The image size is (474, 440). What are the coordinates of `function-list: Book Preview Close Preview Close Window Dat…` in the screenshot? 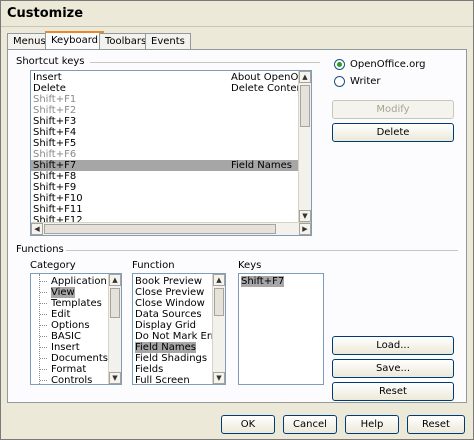 It's located at (179, 329).